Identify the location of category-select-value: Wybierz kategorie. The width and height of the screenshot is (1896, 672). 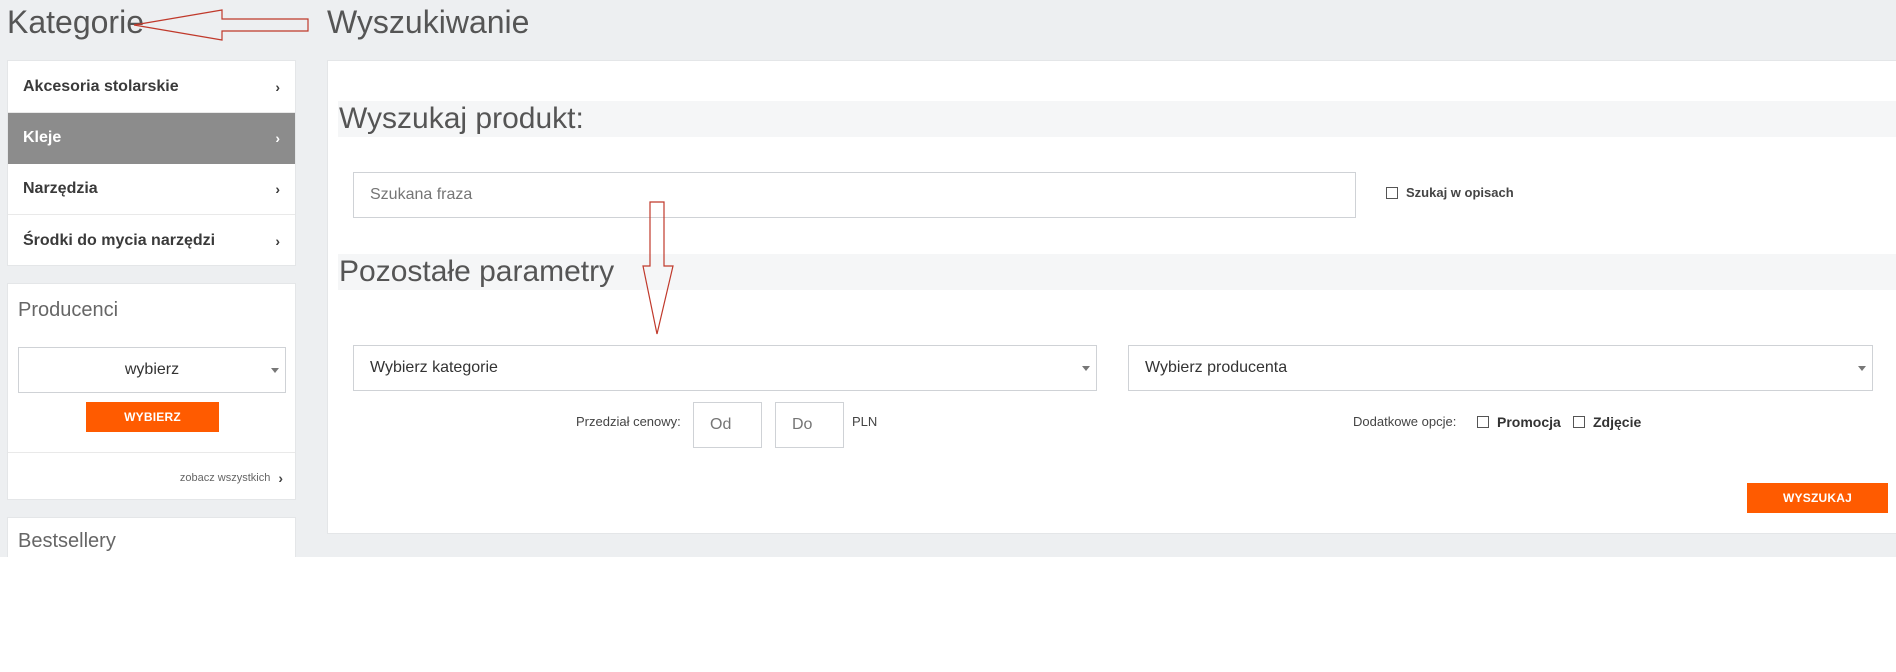
(434, 367).